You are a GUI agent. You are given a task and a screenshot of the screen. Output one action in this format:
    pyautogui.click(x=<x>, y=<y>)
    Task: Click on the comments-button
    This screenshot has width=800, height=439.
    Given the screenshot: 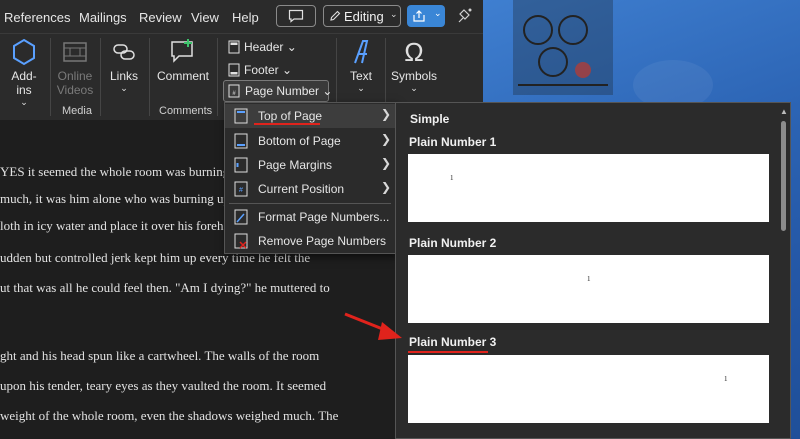 What is the action you would take?
    pyautogui.click(x=296, y=16)
    